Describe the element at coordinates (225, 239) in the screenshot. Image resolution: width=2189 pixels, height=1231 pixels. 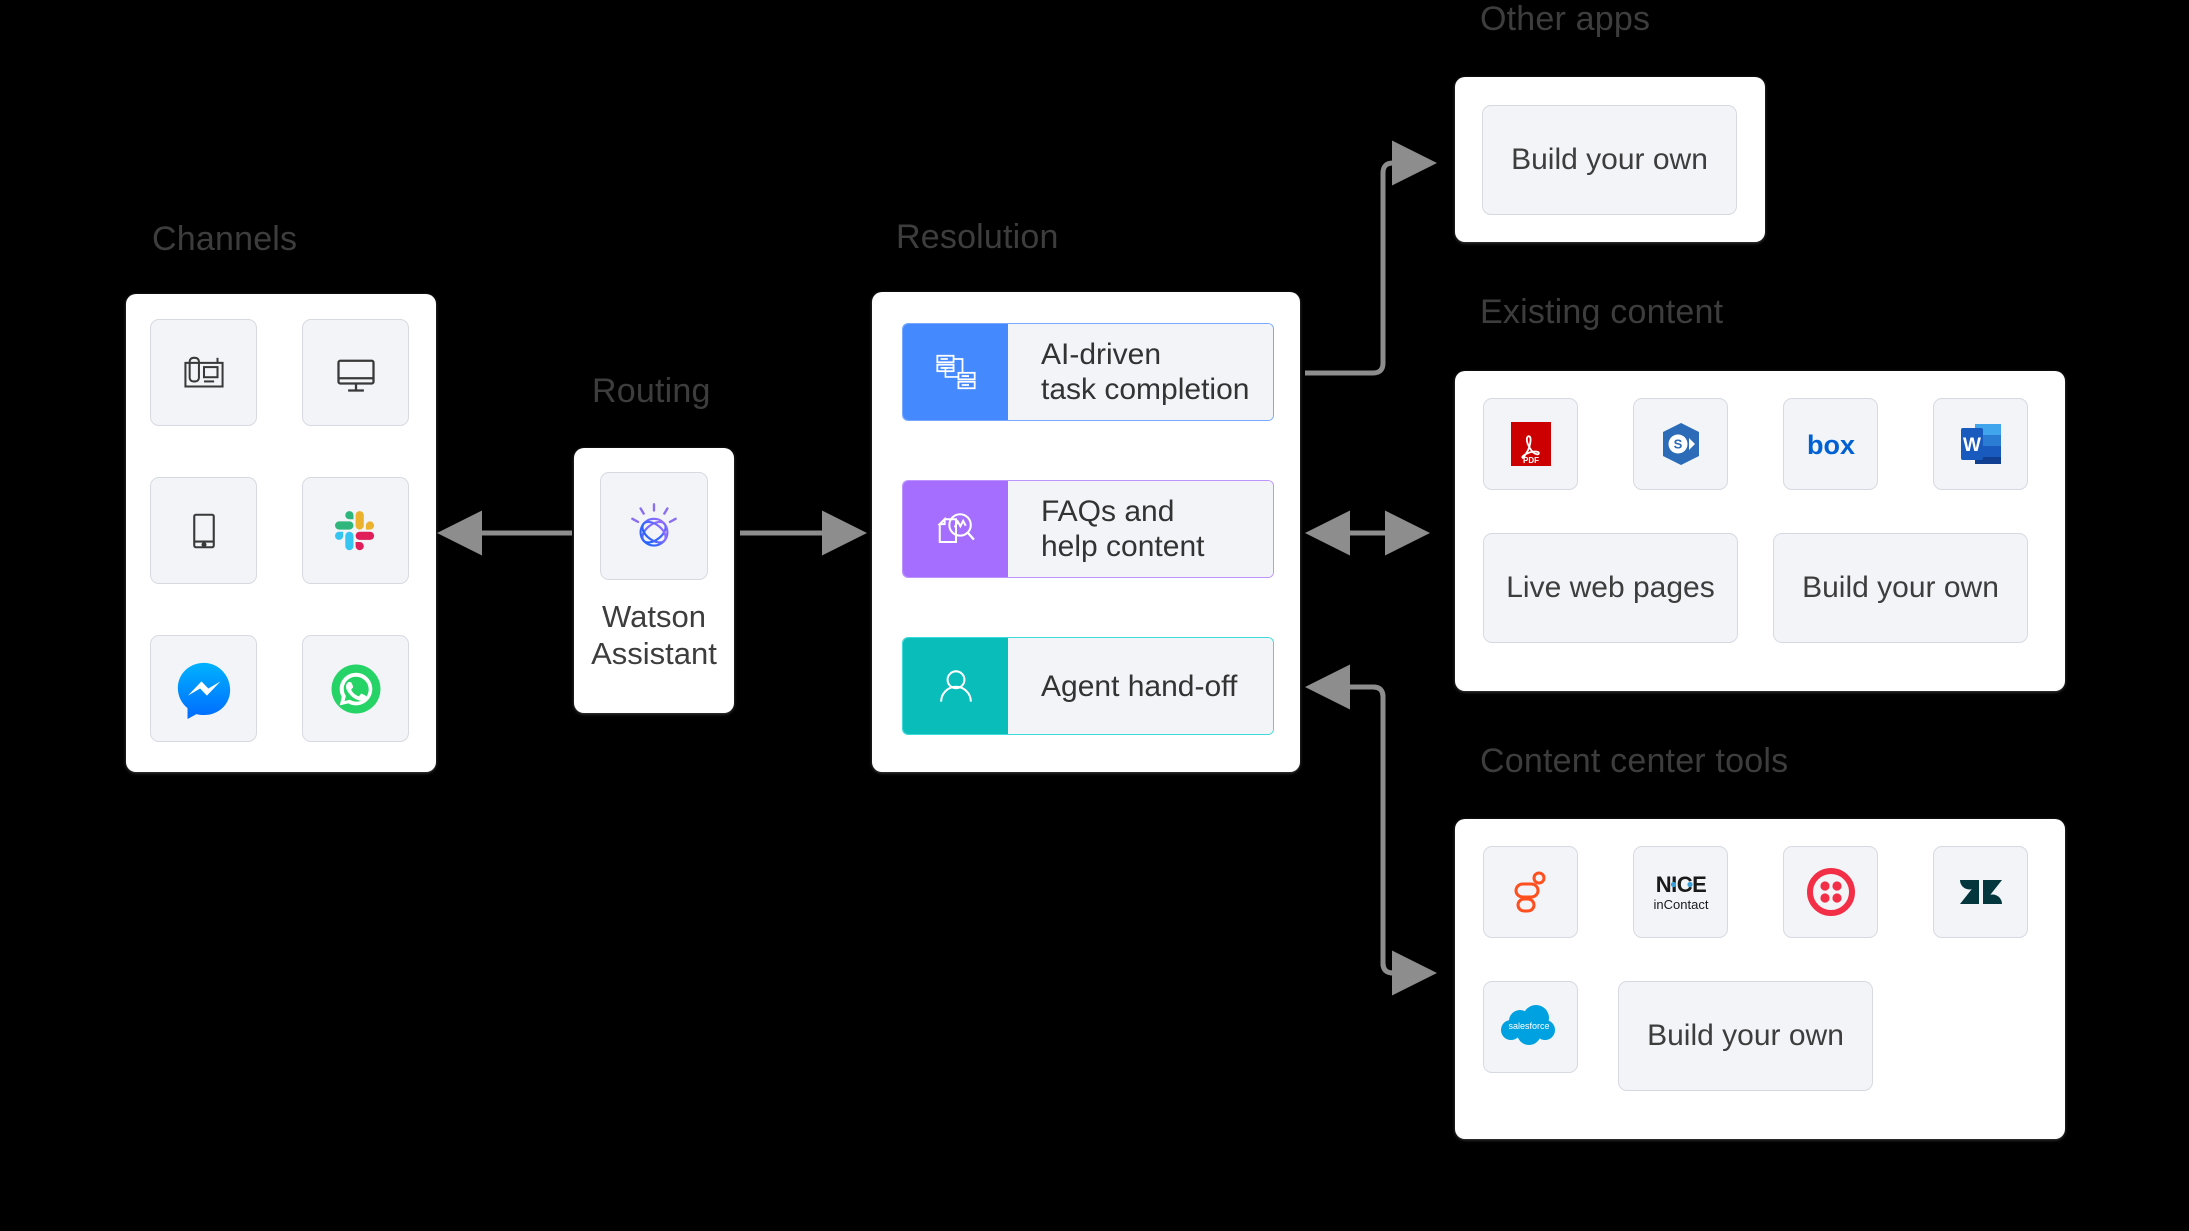
I see `channels-section-title: Channels` at that location.